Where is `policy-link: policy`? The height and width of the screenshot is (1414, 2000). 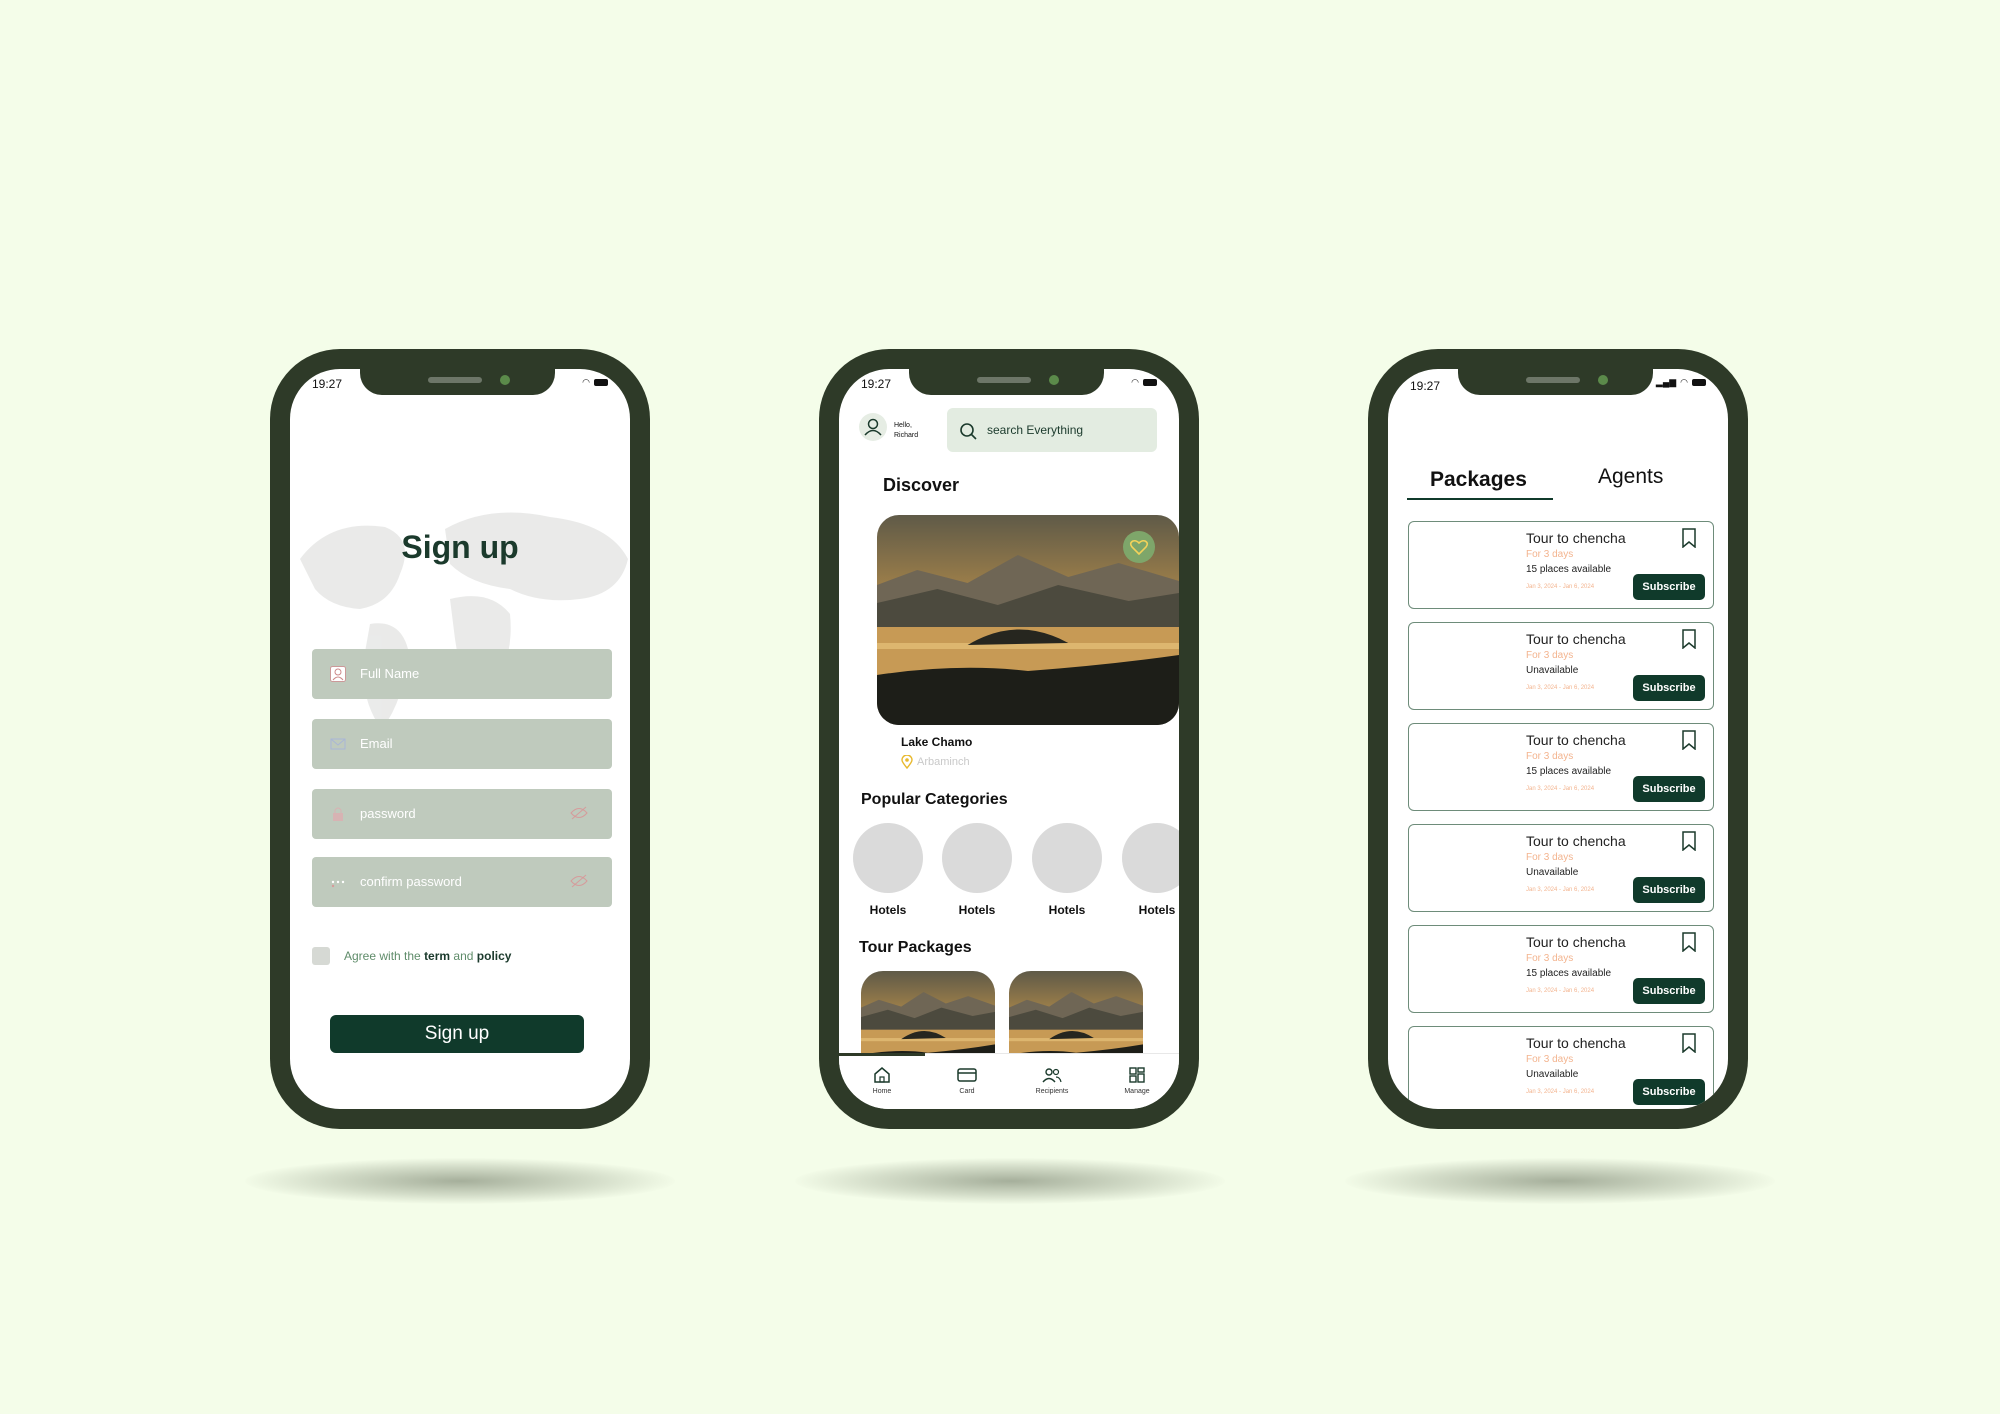 policy-link: policy is located at coordinates (494, 956).